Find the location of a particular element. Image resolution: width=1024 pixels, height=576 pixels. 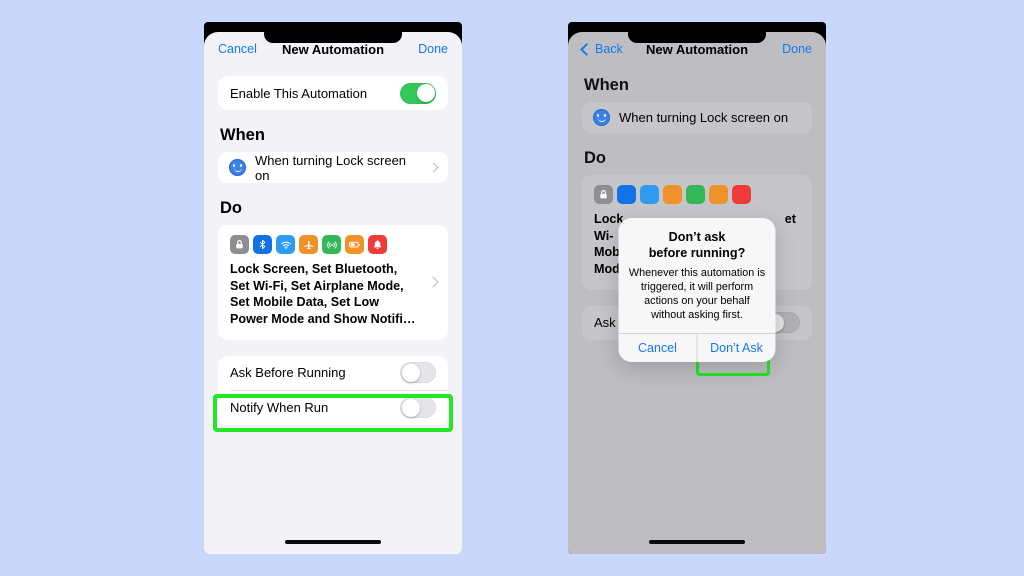

alert-buttons: Cancel Don’t Ask is located at coordinates (697, 347).